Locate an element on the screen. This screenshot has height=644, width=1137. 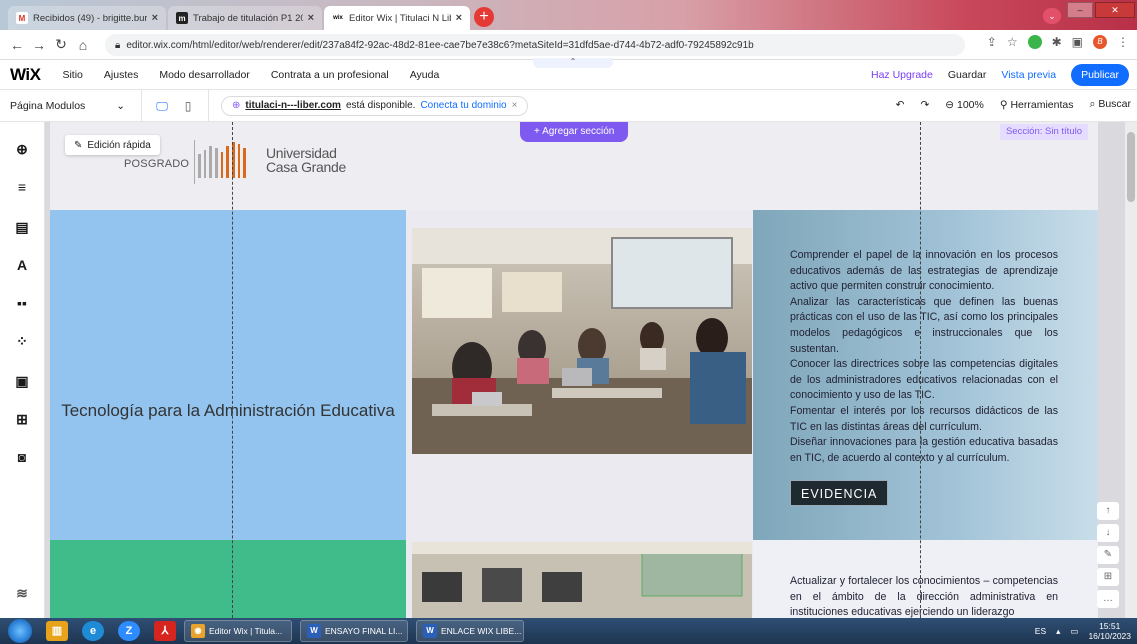
language-indicator: ES is located at coordinates (1040, 631).